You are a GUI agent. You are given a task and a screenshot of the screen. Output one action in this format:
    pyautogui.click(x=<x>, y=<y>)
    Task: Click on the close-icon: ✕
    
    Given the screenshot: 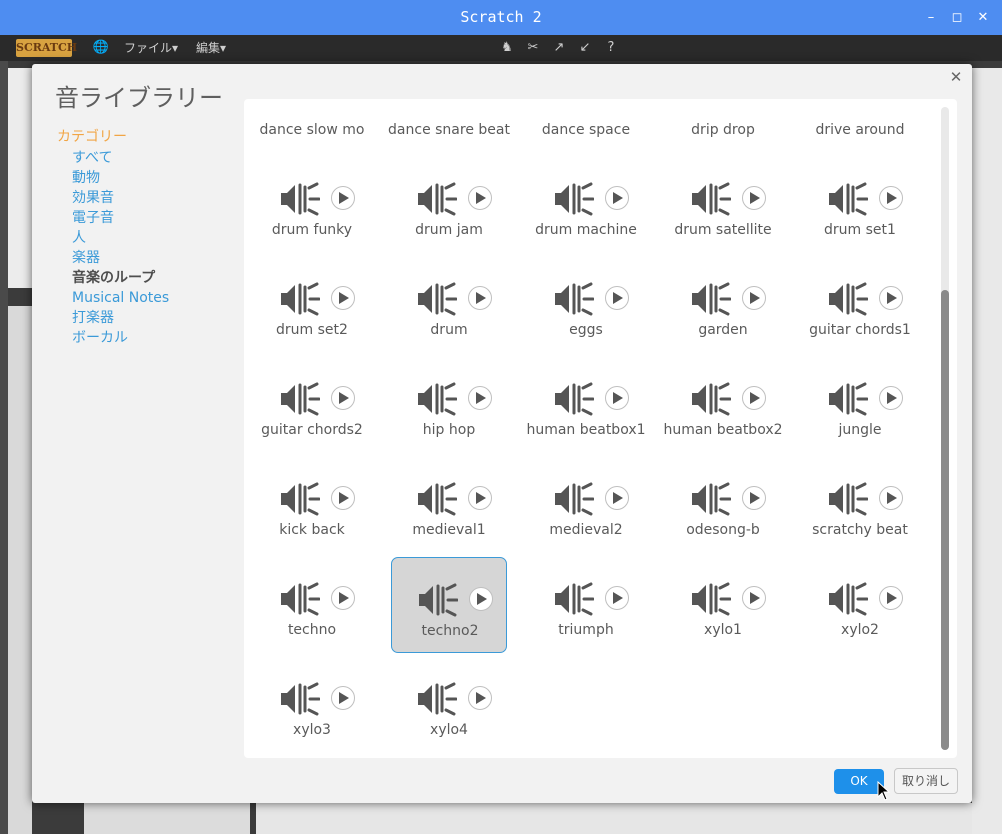 What is the action you would take?
    pyautogui.click(x=956, y=77)
    